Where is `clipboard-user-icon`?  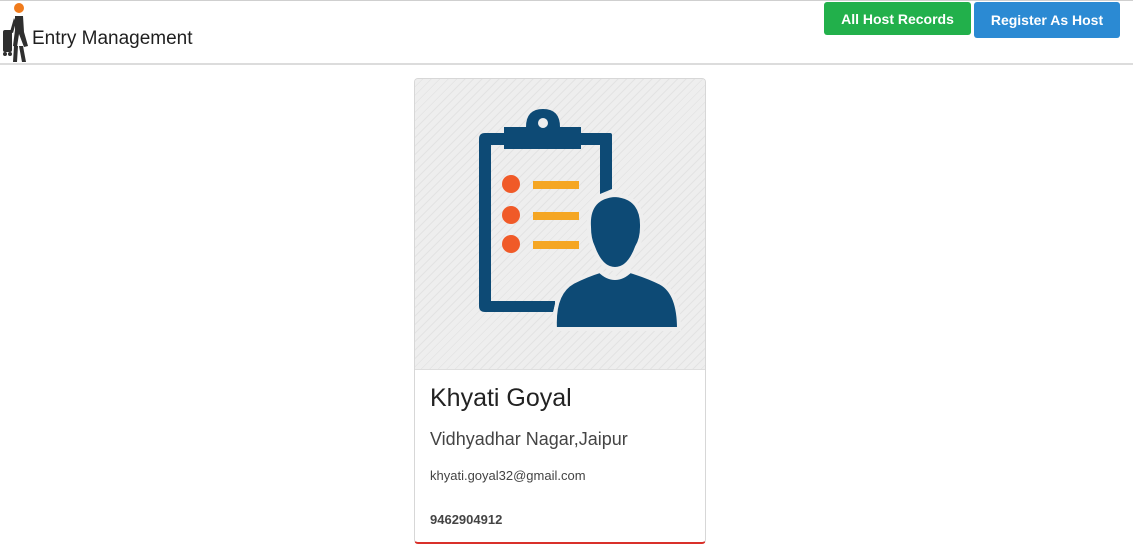 clipboard-user-icon is located at coordinates (580, 220).